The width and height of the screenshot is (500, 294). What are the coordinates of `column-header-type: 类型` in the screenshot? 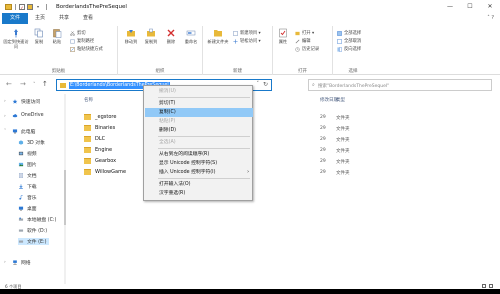 It's located at (340, 100).